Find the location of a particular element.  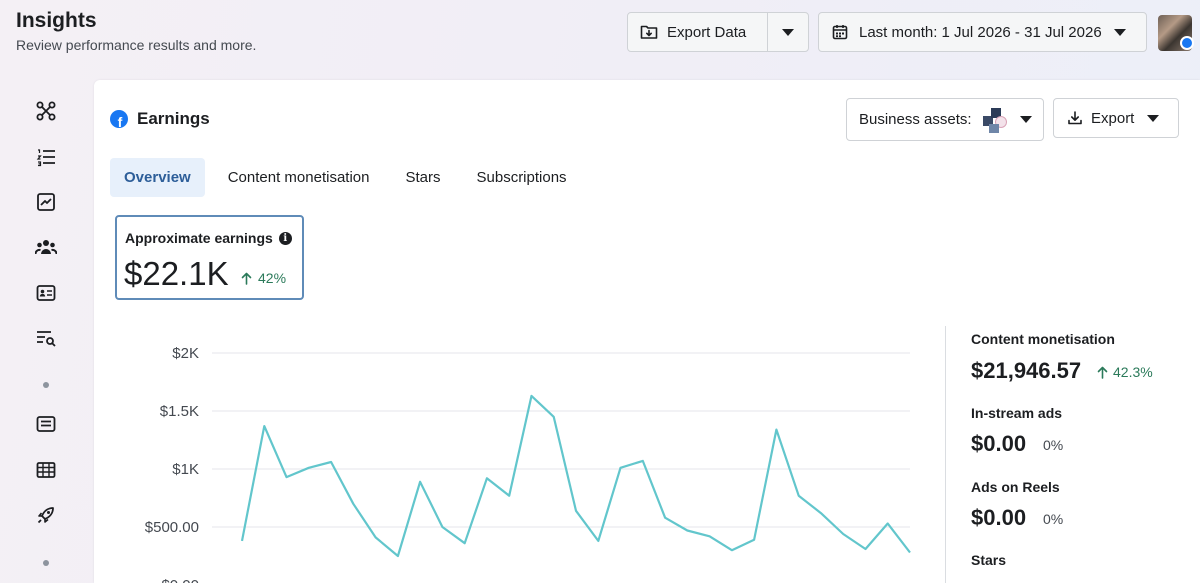

rocket-icon is located at coordinates (46, 515).